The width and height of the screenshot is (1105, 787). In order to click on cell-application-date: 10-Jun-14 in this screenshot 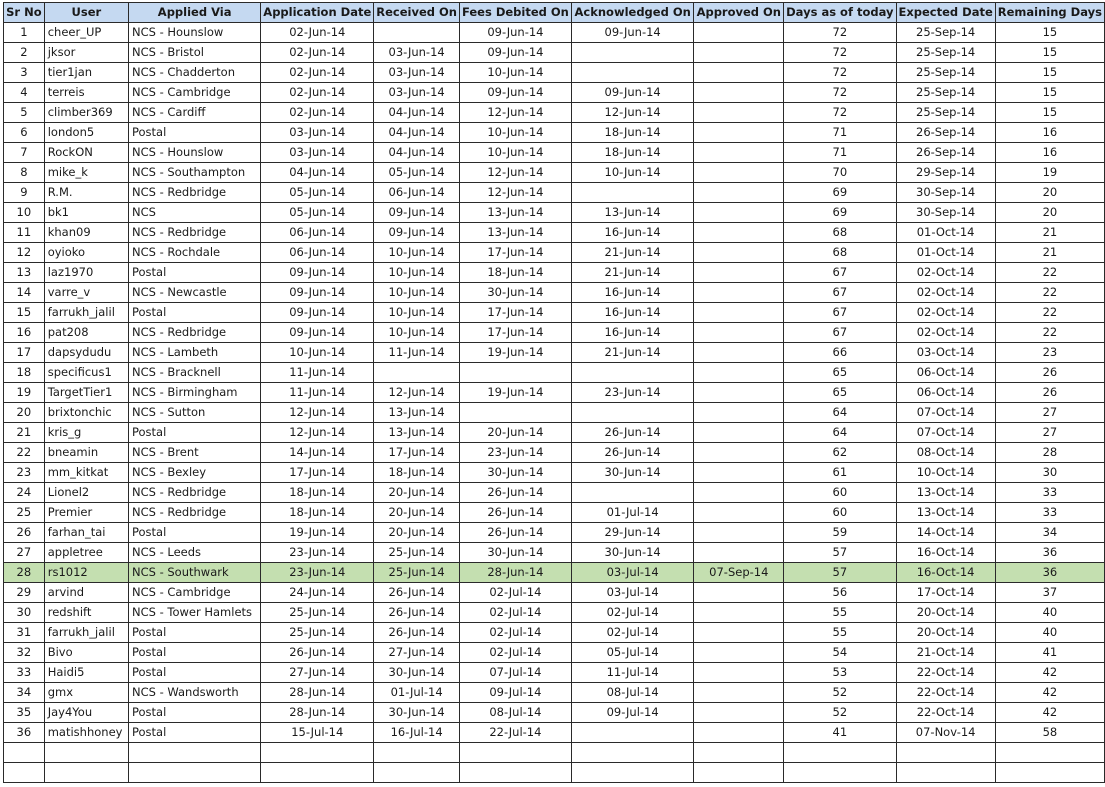, I will do `click(317, 352)`.